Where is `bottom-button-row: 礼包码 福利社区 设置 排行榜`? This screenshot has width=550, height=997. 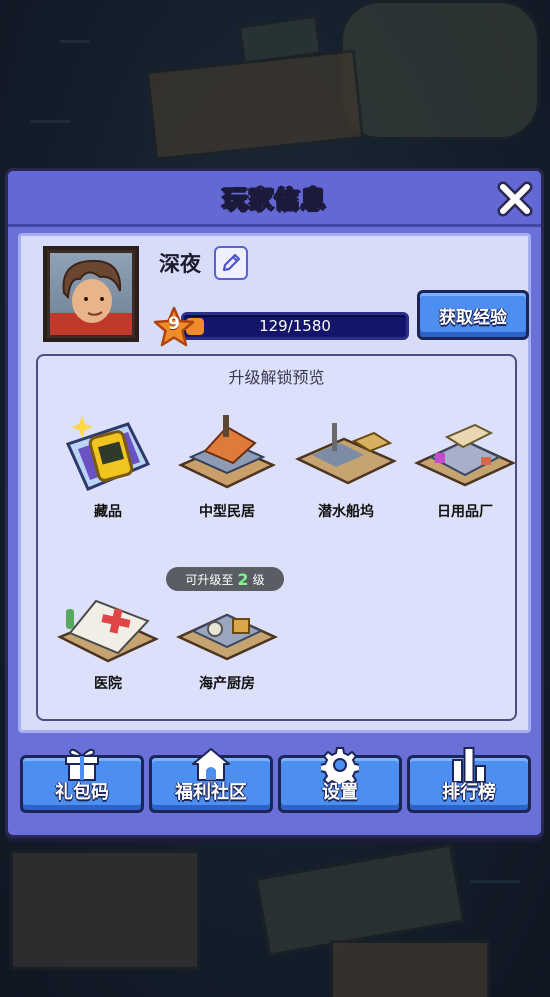
bottom-button-row: 礼包码 福利社区 设置 排行榜 is located at coordinates (274, 782).